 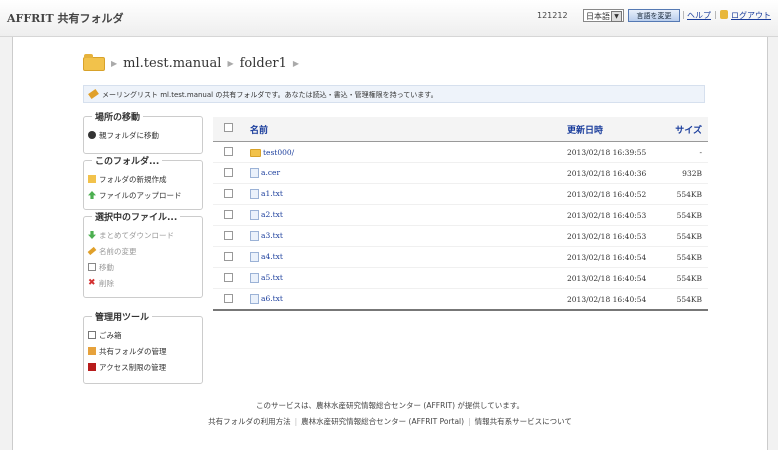 What do you see at coordinates (65, 18) in the screenshot?
I see `app-title: AFFRIT 共有フォルダ` at bounding box center [65, 18].